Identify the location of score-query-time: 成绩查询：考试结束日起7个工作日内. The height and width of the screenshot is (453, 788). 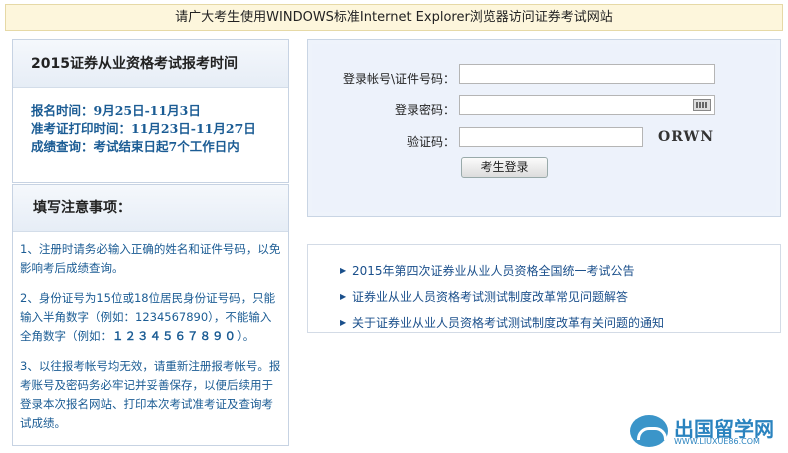
(135, 146).